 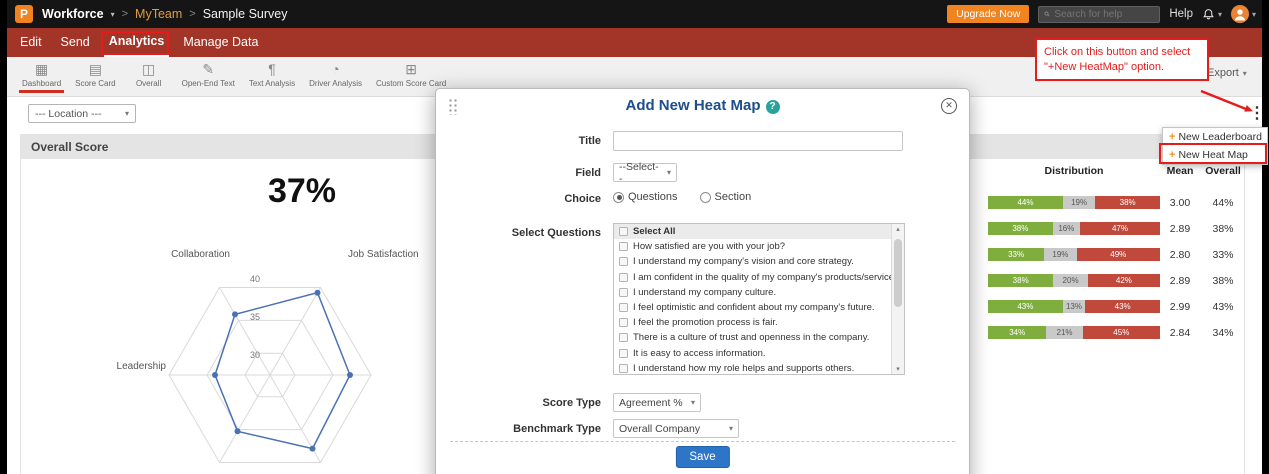 I want to click on question-row: I feel the promotion process is fair., so click(x=759, y=322).